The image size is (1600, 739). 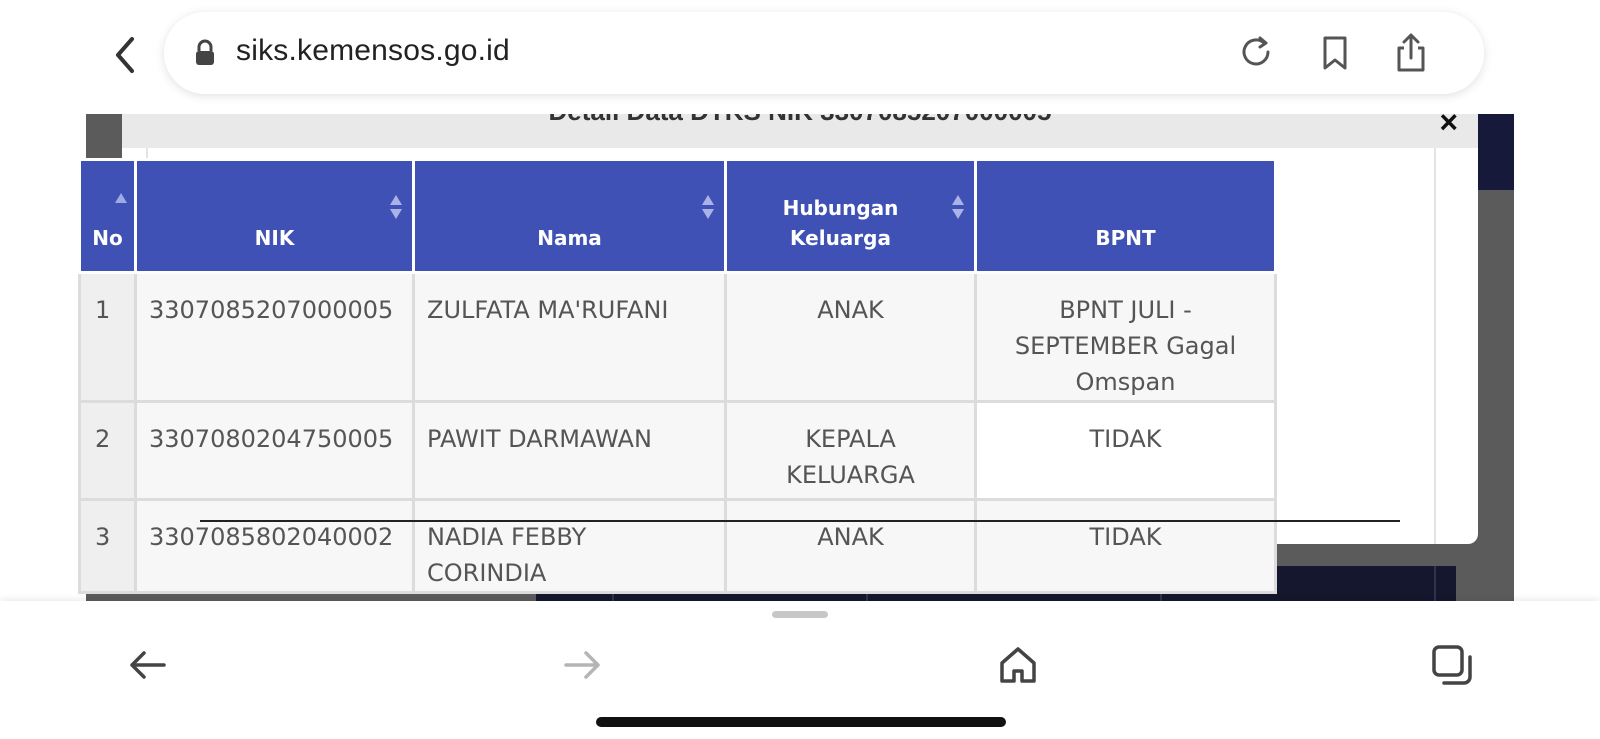 I want to click on share-icon, so click(x=1411, y=53).